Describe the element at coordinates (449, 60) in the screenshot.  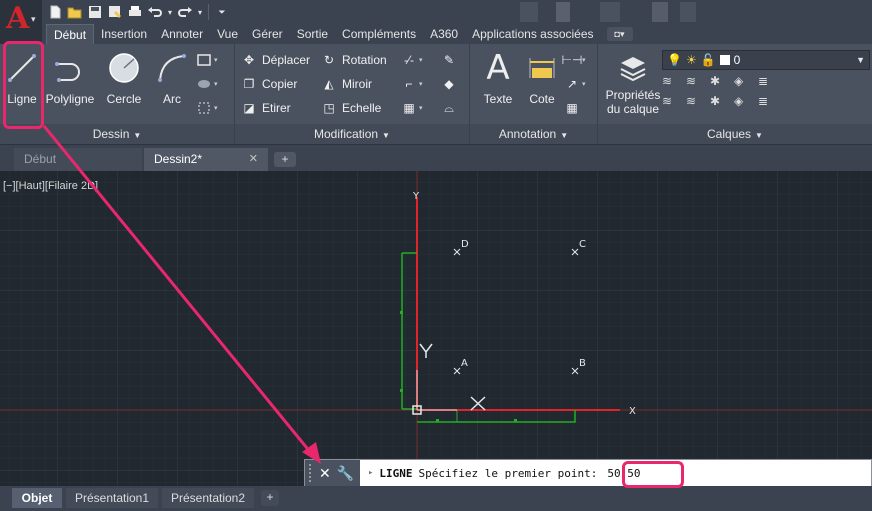
I see `erase-button: ✎` at that location.